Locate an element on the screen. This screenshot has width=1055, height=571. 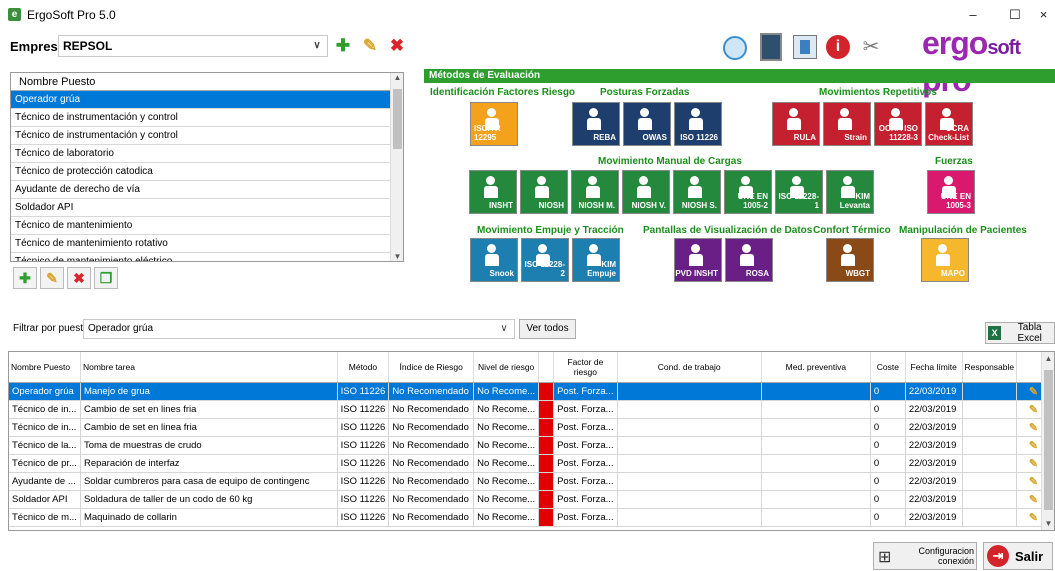
wbgt-button: WBGT is located at coordinates (850, 260).